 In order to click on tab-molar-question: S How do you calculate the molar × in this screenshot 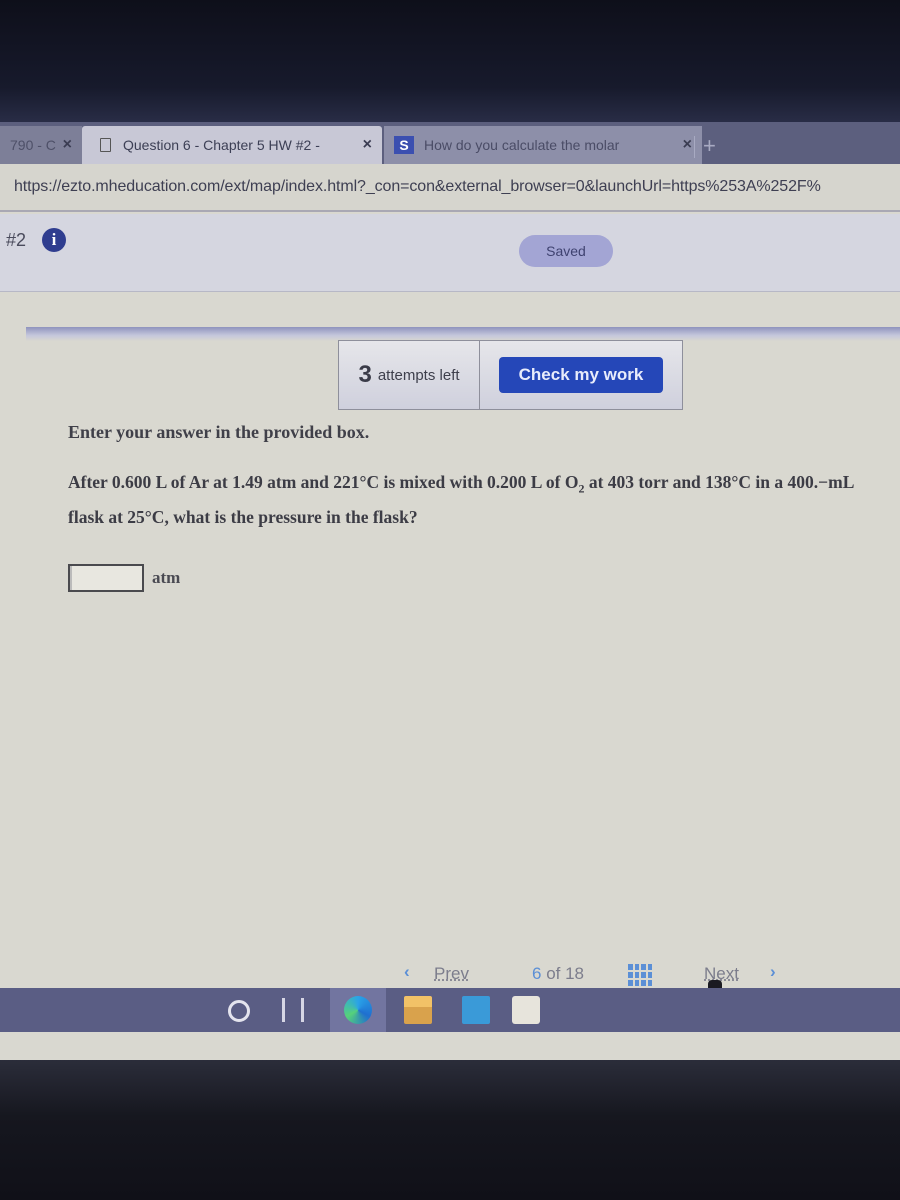, I will do `click(543, 145)`.